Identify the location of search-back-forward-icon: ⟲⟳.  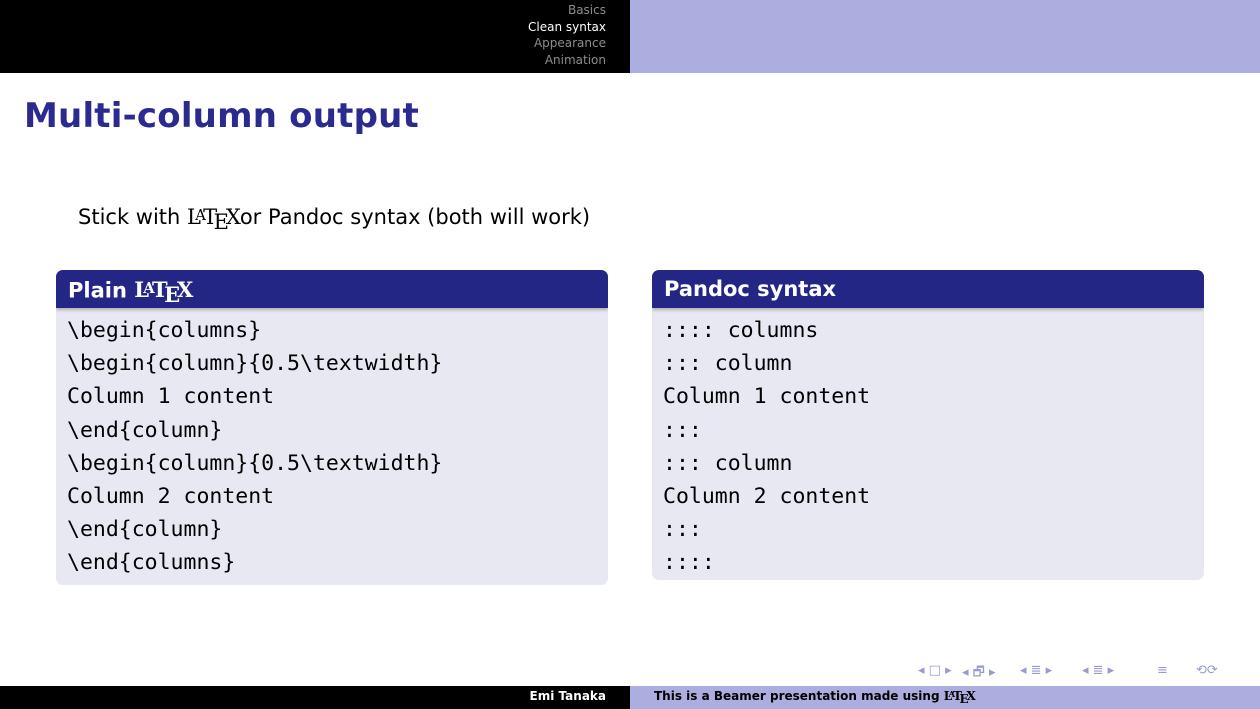
(1207, 670).